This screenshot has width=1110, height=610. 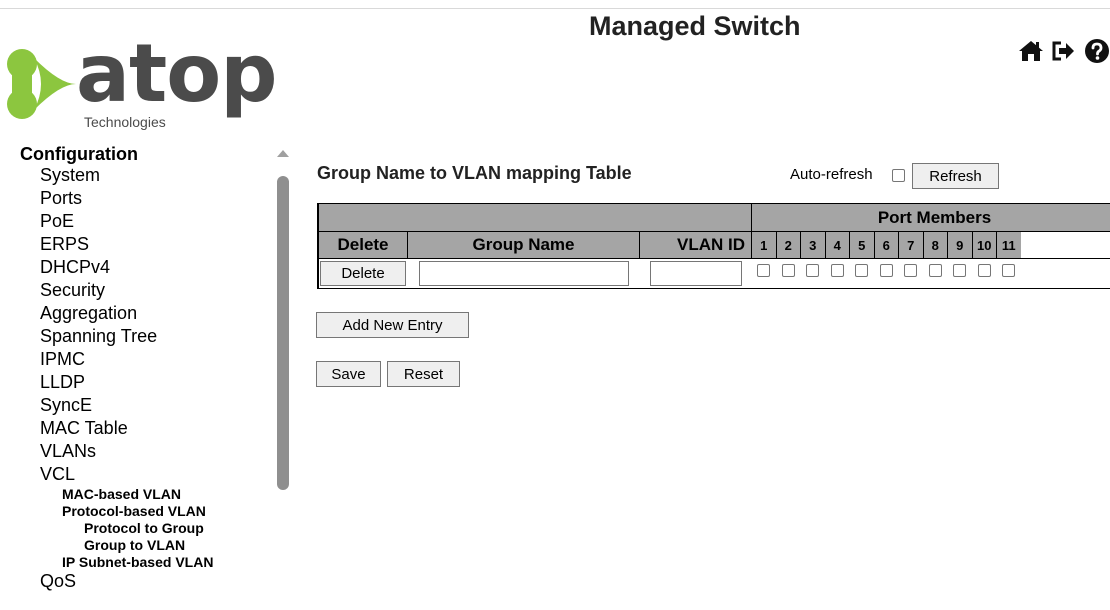 What do you see at coordinates (176, 73) in the screenshot?
I see `logo-wordmark: atop` at bounding box center [176, 73].